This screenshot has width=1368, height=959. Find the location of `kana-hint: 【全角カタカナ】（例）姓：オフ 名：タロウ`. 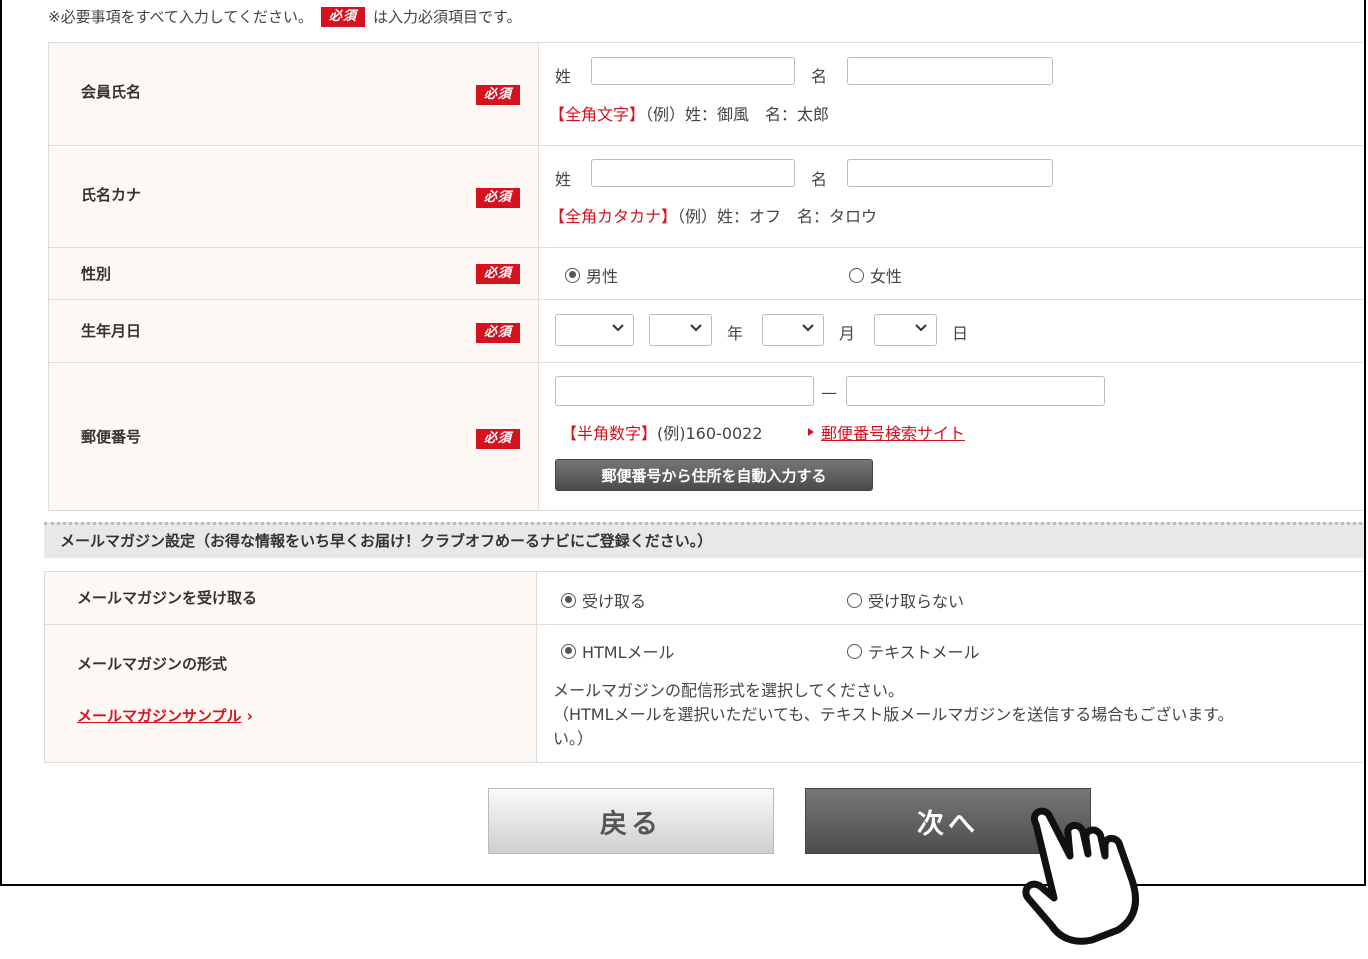

kana-hint: 【全角カタカナ】（例）姓：オフ 名：タロウ is located at coordinates (713, 215).